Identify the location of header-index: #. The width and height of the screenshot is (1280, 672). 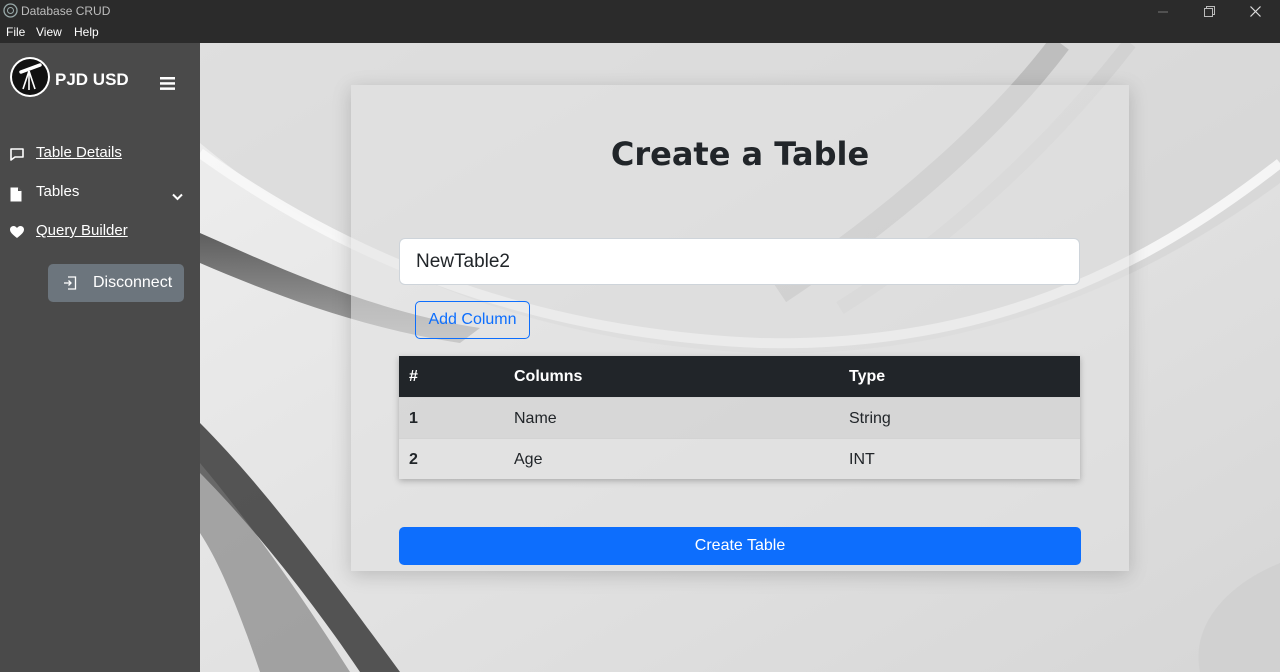
(413, 376).